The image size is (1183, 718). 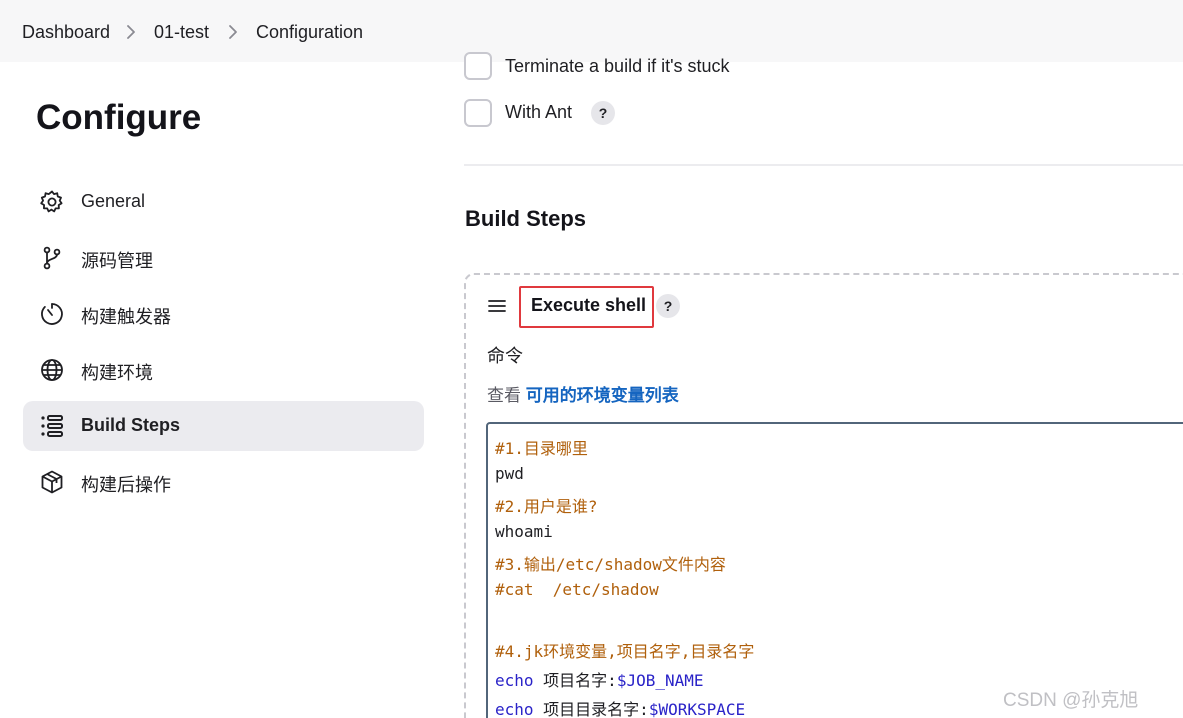 What do you see at coordinates (509, 473) in the screenshot?
I see `code-line: pwd` at bounding box center [509, 473].